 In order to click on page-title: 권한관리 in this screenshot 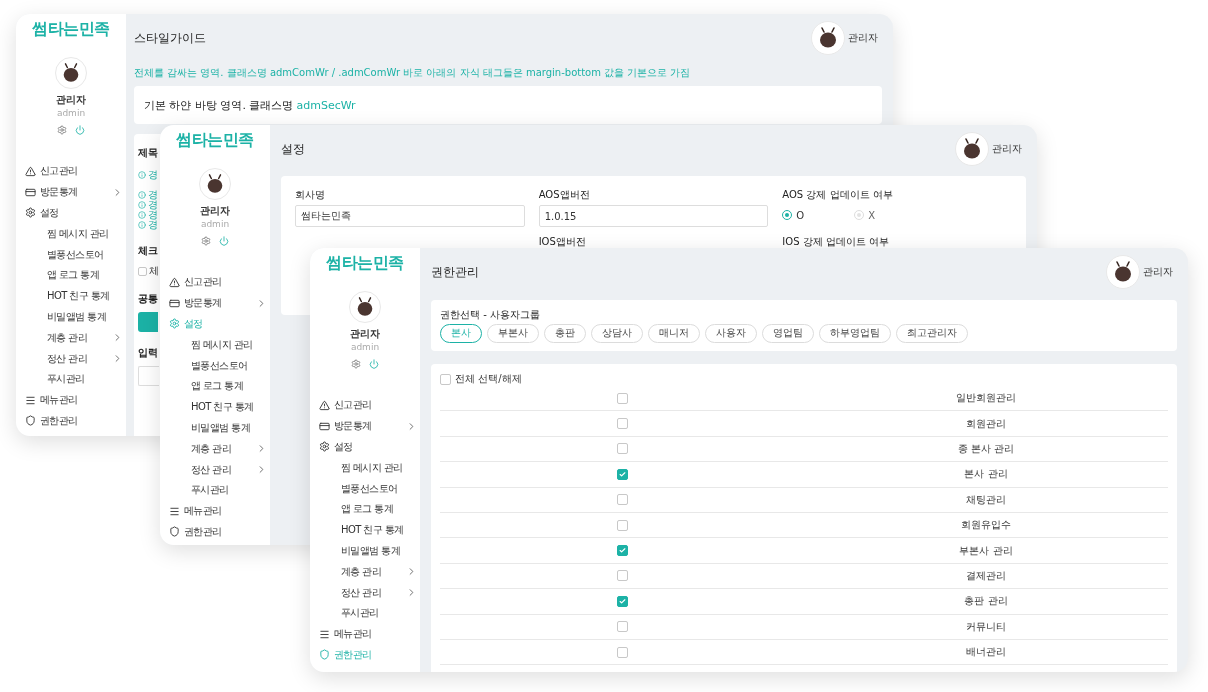, I will do `click(455, 272)`.